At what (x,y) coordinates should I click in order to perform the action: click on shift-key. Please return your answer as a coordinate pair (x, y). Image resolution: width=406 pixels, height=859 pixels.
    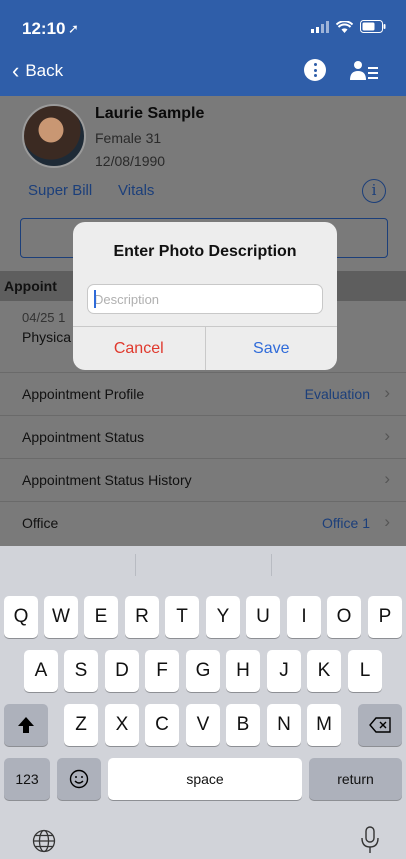
    Looking at the image, I should click on (26, 725).